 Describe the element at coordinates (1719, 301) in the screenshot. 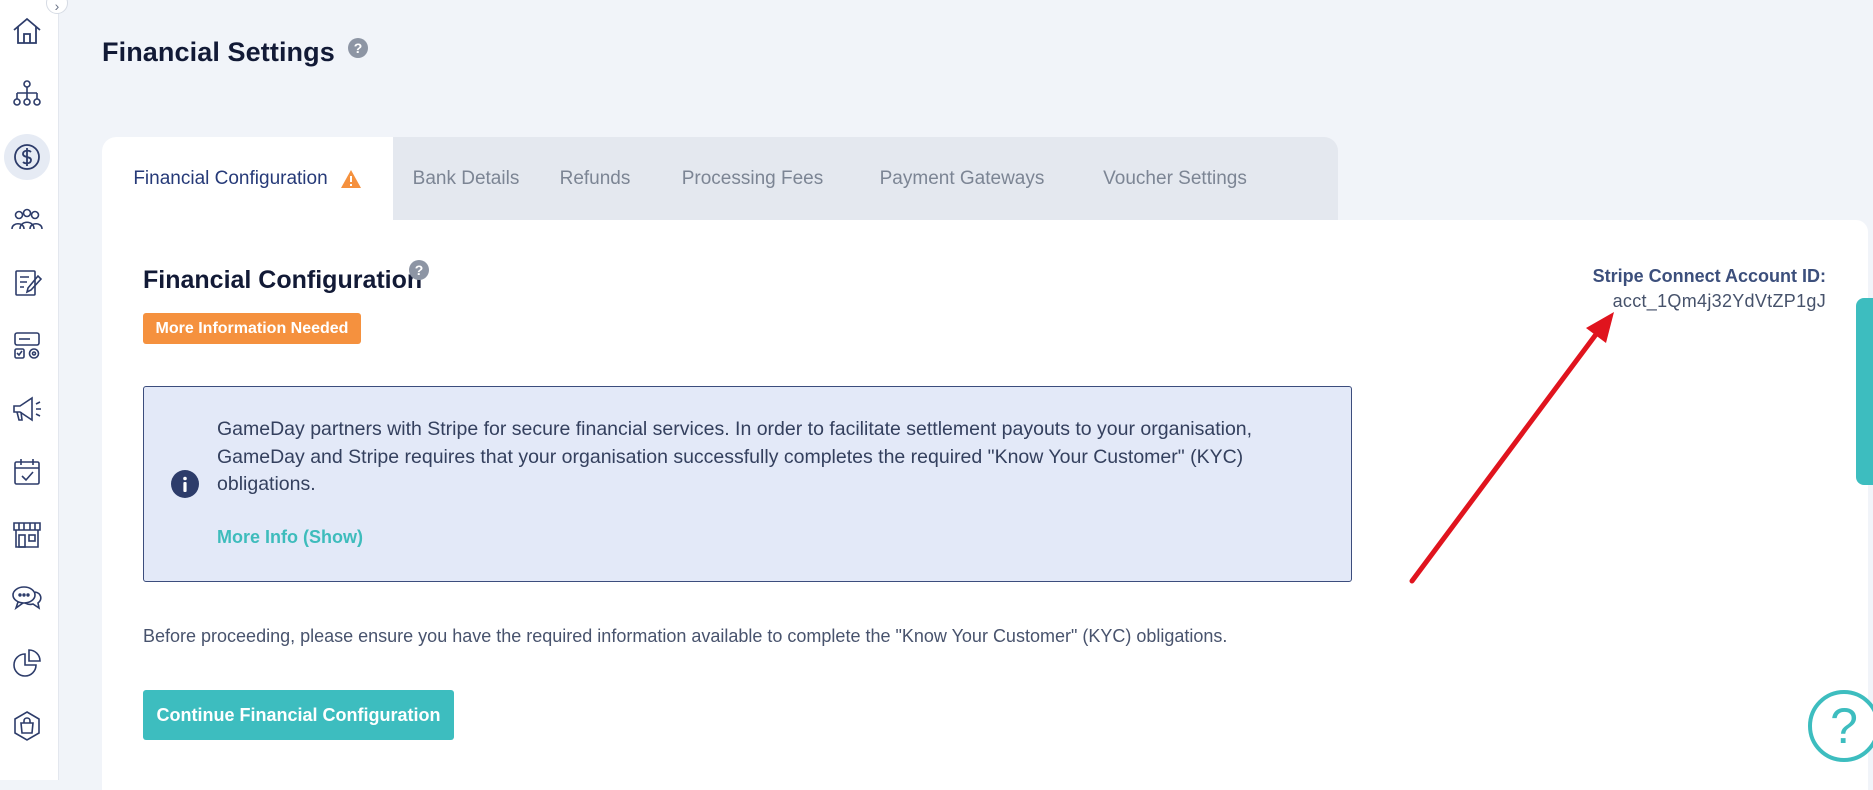

I see `stripe-account-id: acct_1Qm4j32YdVtZP1gJ` at that location.